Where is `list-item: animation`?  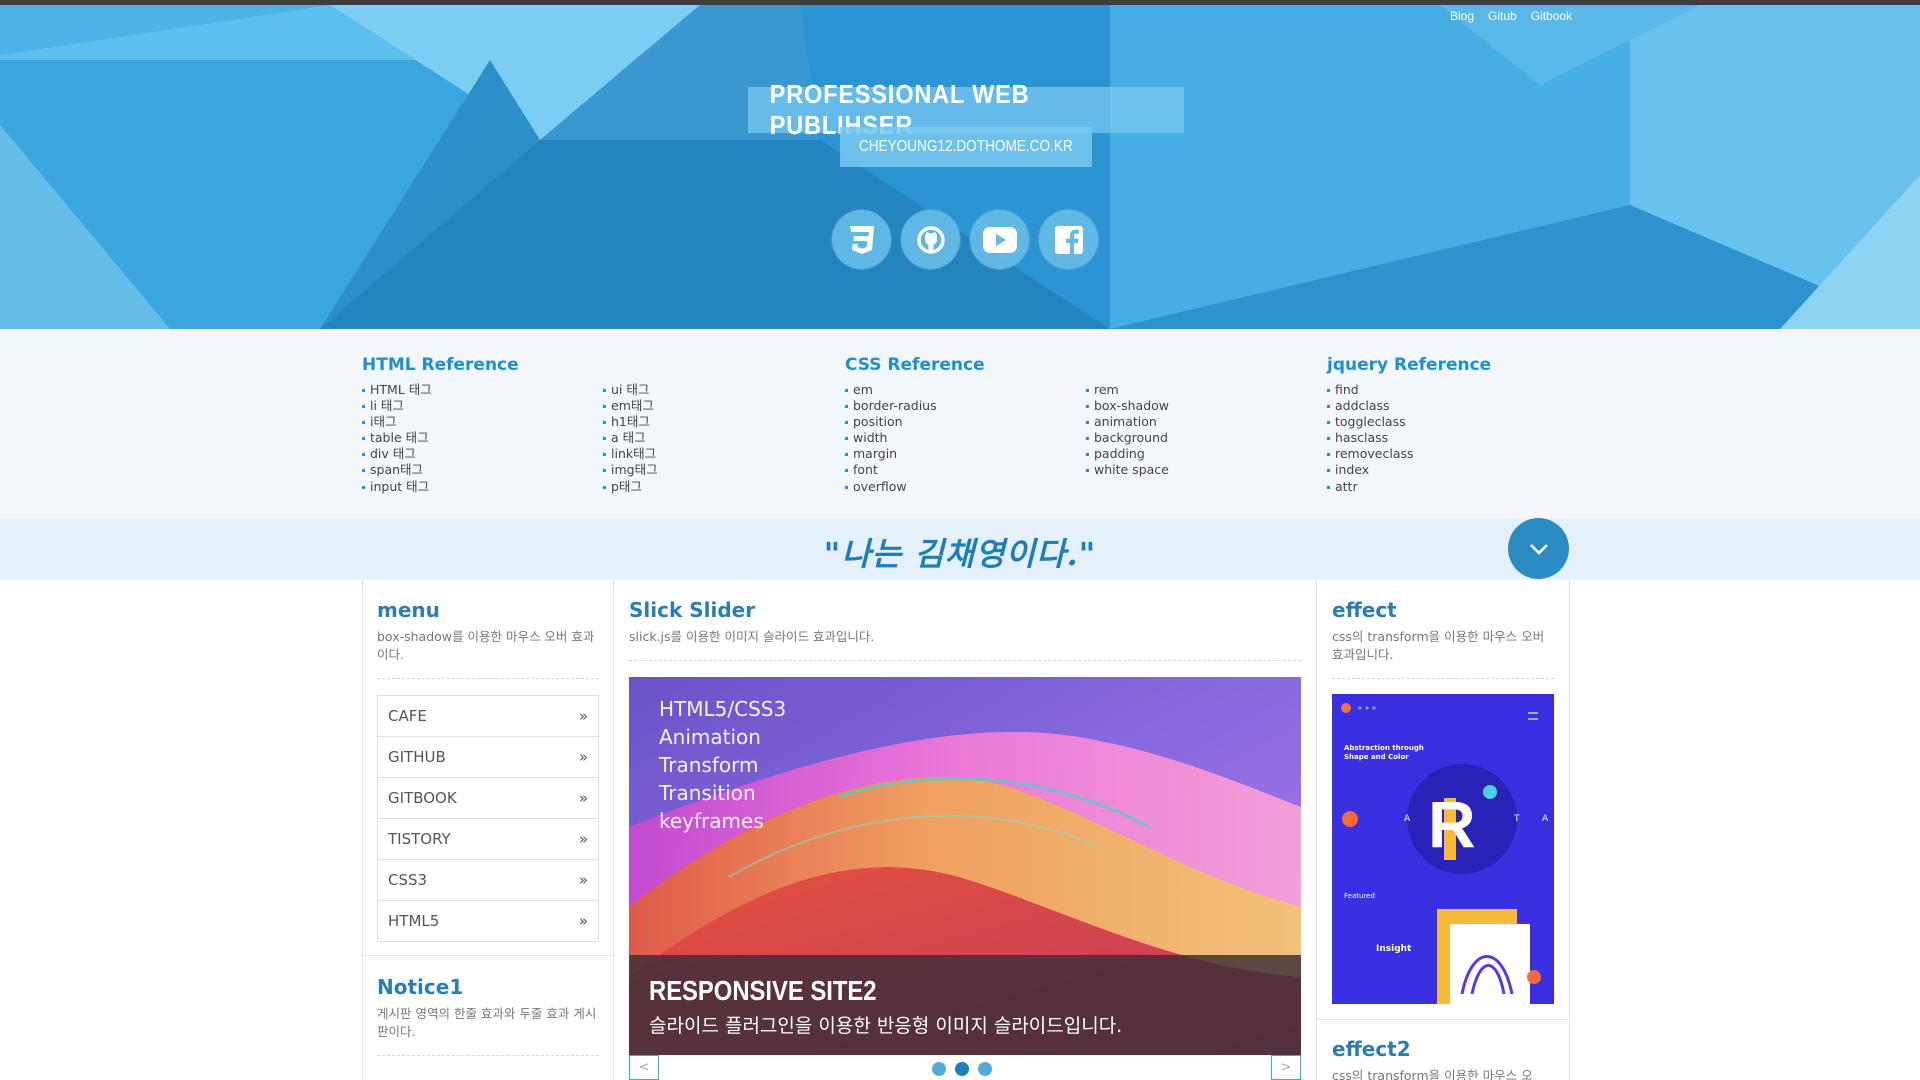
list-item: animation is located at coordinates (1127, 422).